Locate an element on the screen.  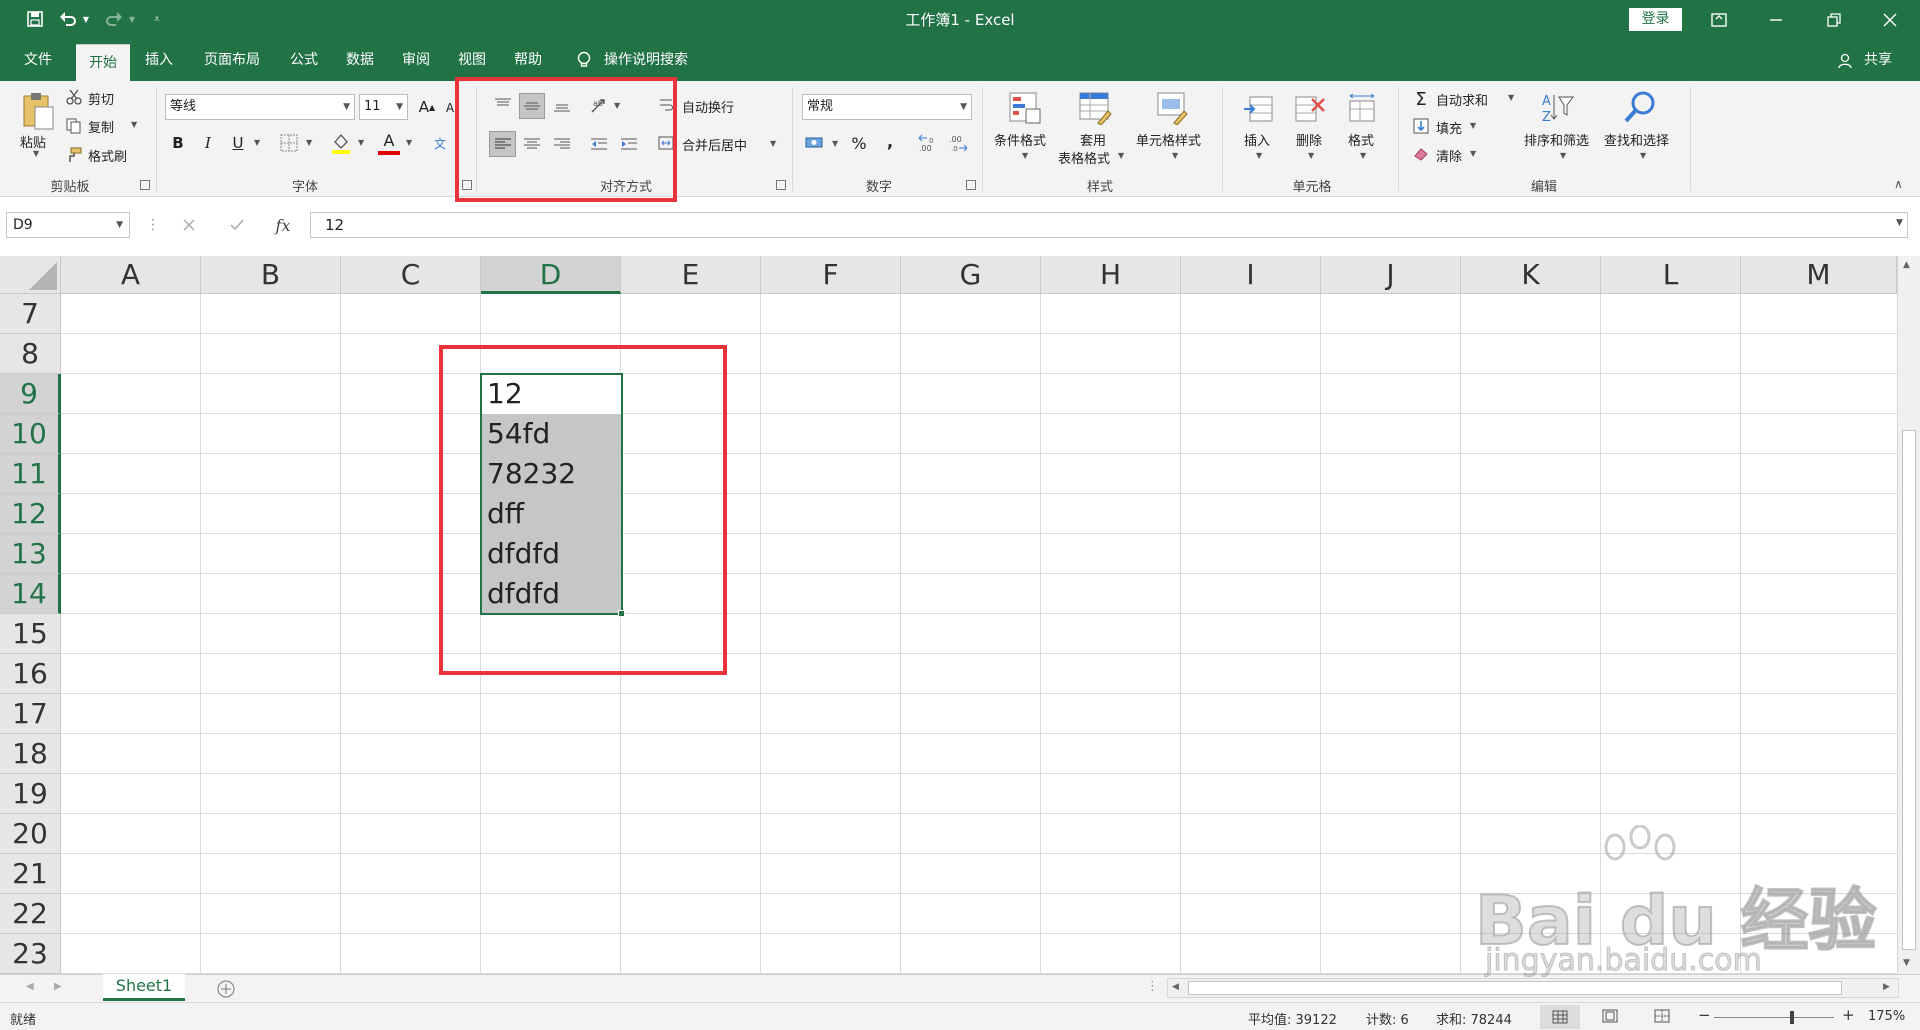
tab-view: 视图 is located at coordinates (472, 60).